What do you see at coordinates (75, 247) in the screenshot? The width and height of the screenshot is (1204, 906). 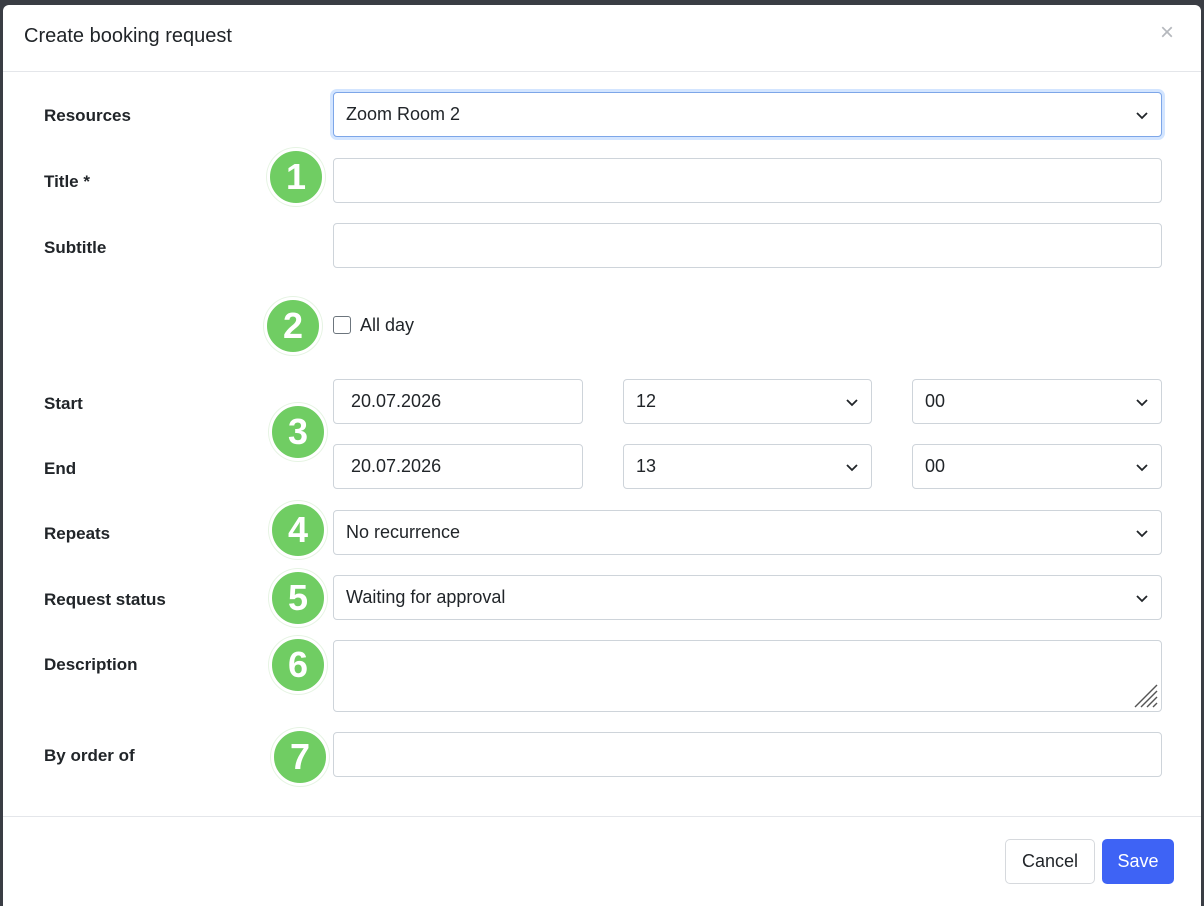 I see `subtitle-label: Subtitle` at bounding box center [75, 247].